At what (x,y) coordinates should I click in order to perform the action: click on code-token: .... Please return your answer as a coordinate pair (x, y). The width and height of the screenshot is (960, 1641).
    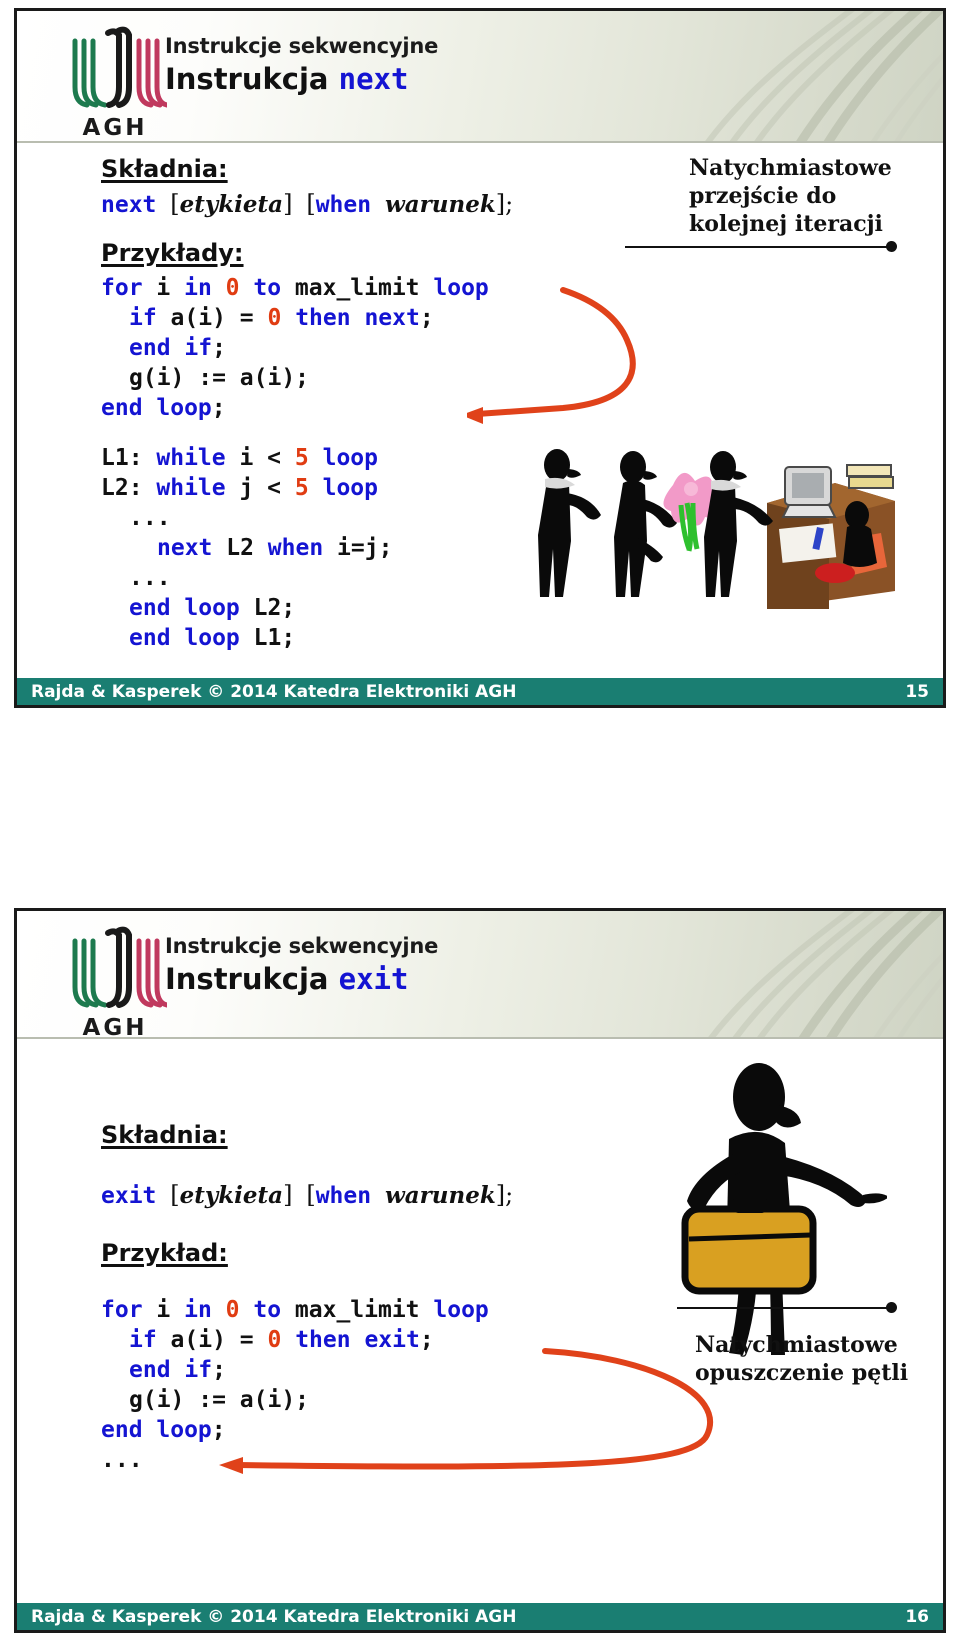
    Looking at the image, I should click on (150, 578).